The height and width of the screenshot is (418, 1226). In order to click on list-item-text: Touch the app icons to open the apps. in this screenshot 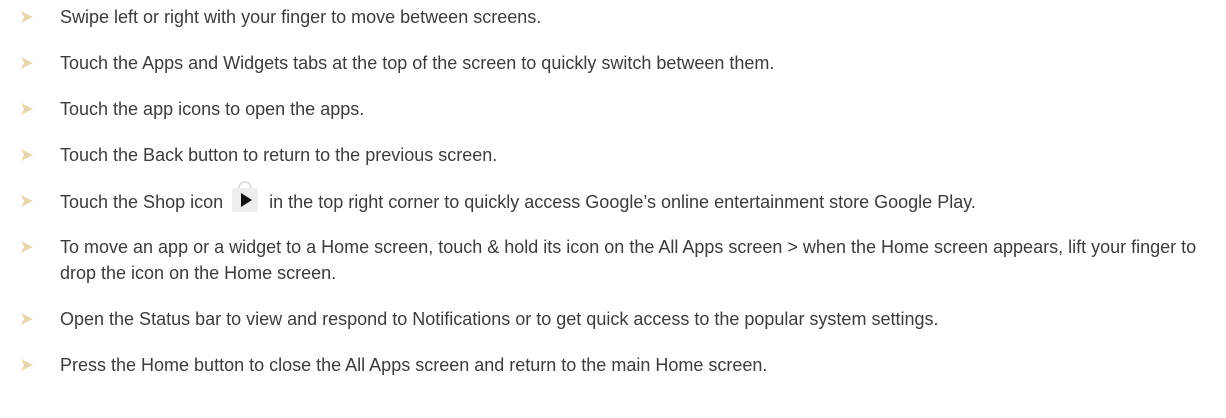, I will do `click(212, 109)`.